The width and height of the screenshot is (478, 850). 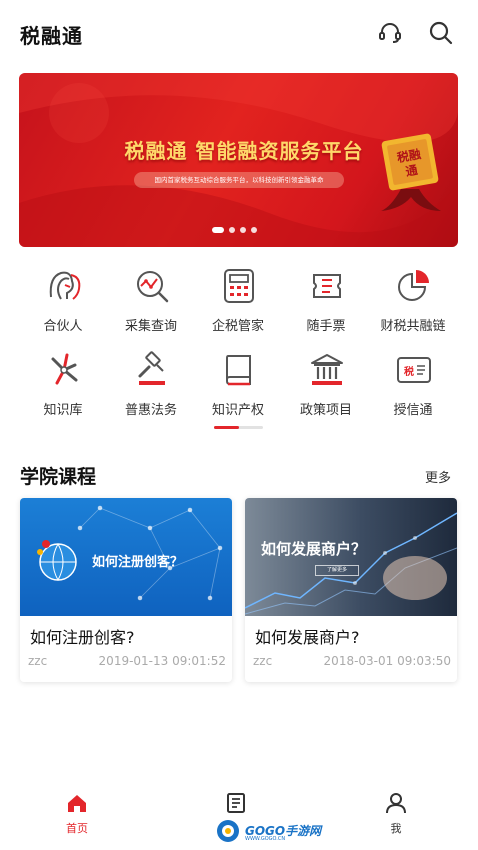 What do you see at coordinates (268, 831) in the screenshot?
I see `watermark-logo: GOGO手游网 WWW.GOGO.CN` at bounding box center [268, 831].